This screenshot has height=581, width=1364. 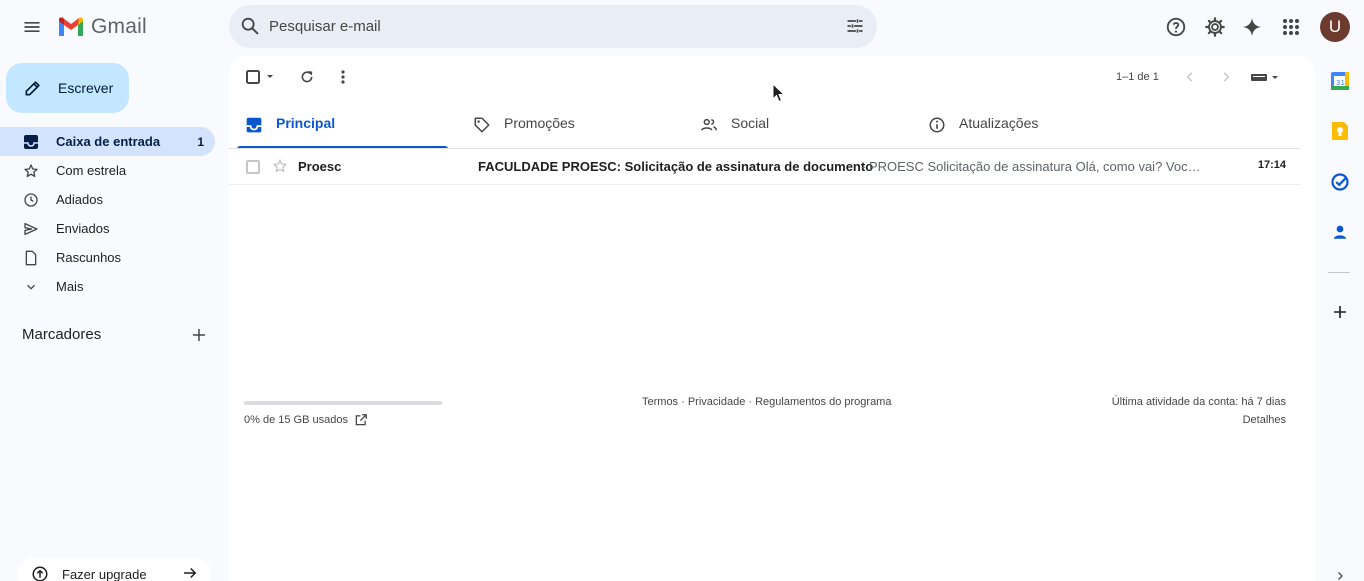 I want to click on side-panel-divider, so click(x=1339, y=272).